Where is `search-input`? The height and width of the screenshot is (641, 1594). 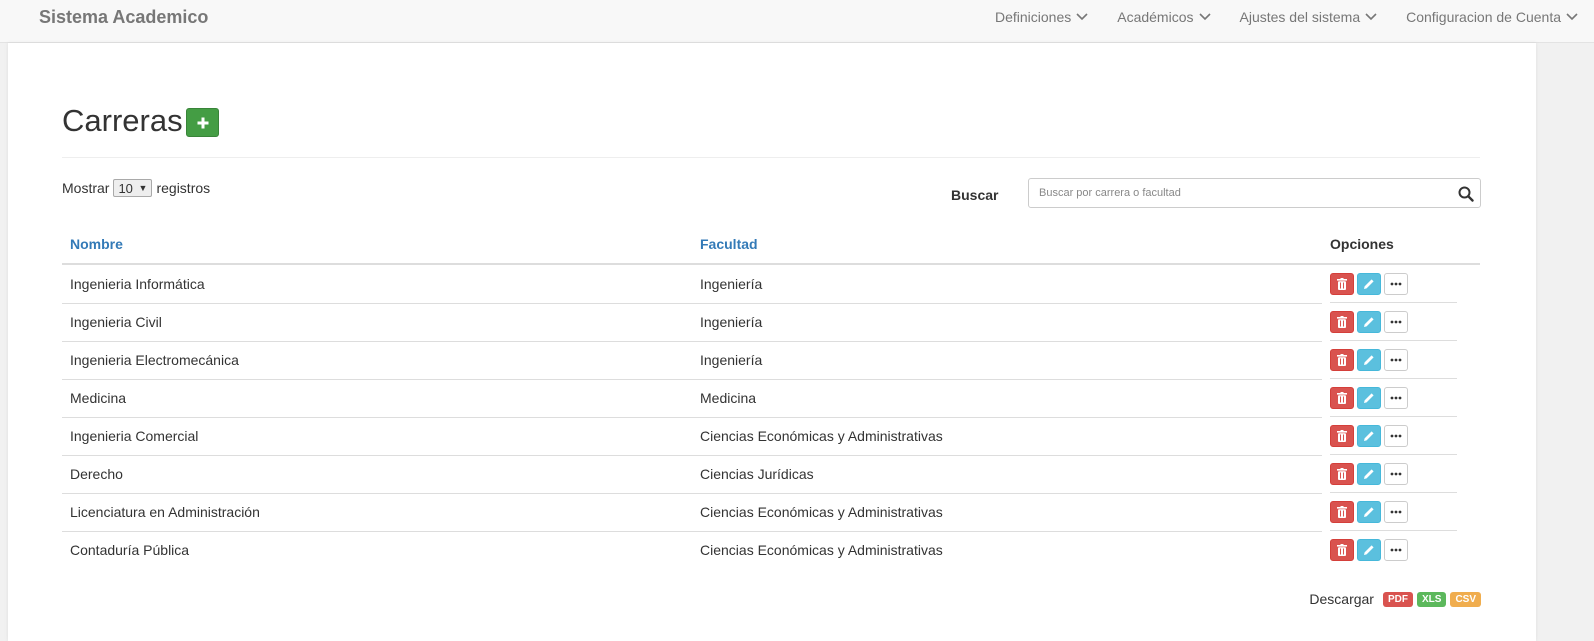
search-input is located at coordinates (1239, 193).